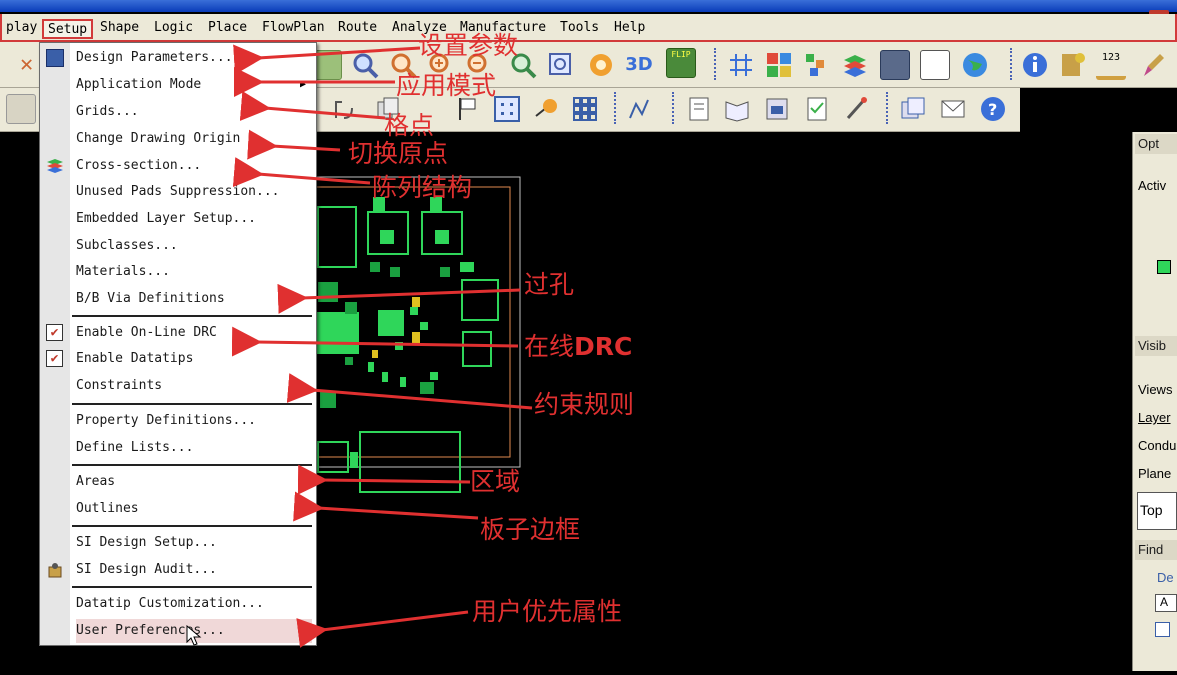 The height and width of the screenshot is (675, 1177). What do you see at coordinates (699, 109) in the screenshot?
I see `report-icon` at bounding box center [699, 109].